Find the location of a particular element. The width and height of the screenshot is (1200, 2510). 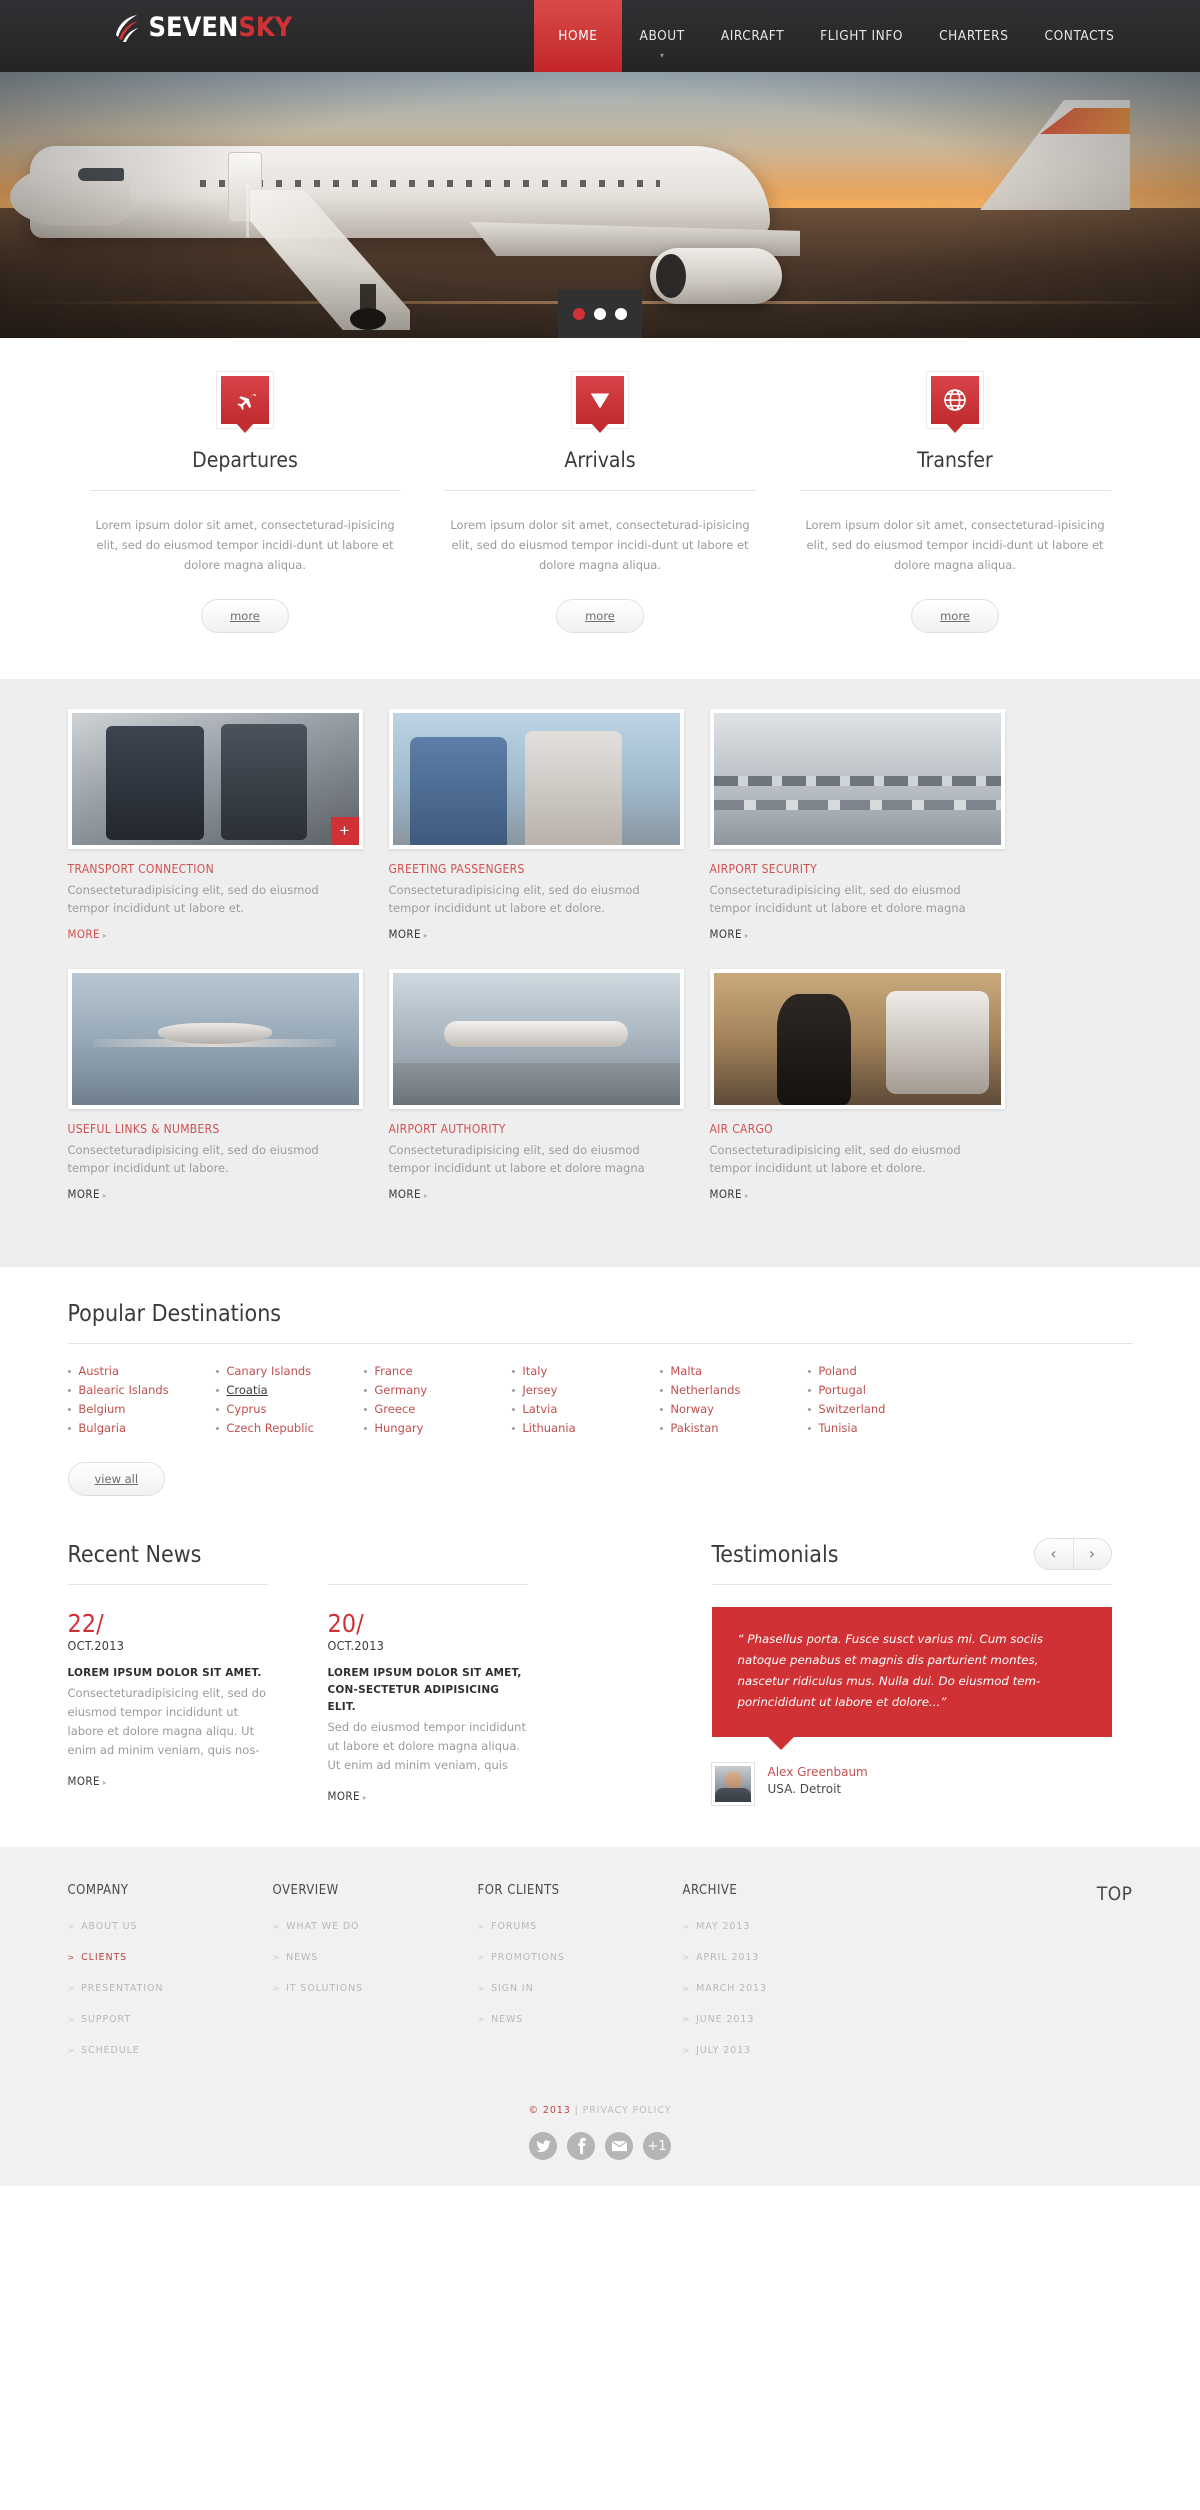

footer-link: > JUNE 2013 is located at coordinates (719, 2019).